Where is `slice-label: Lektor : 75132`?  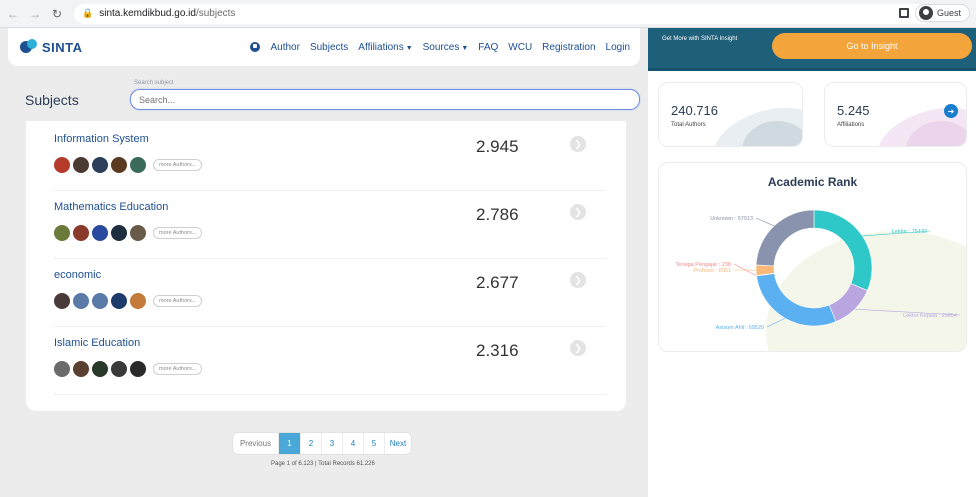
slice-label: Lektor : 75132 is located at coordinates (909, 232).